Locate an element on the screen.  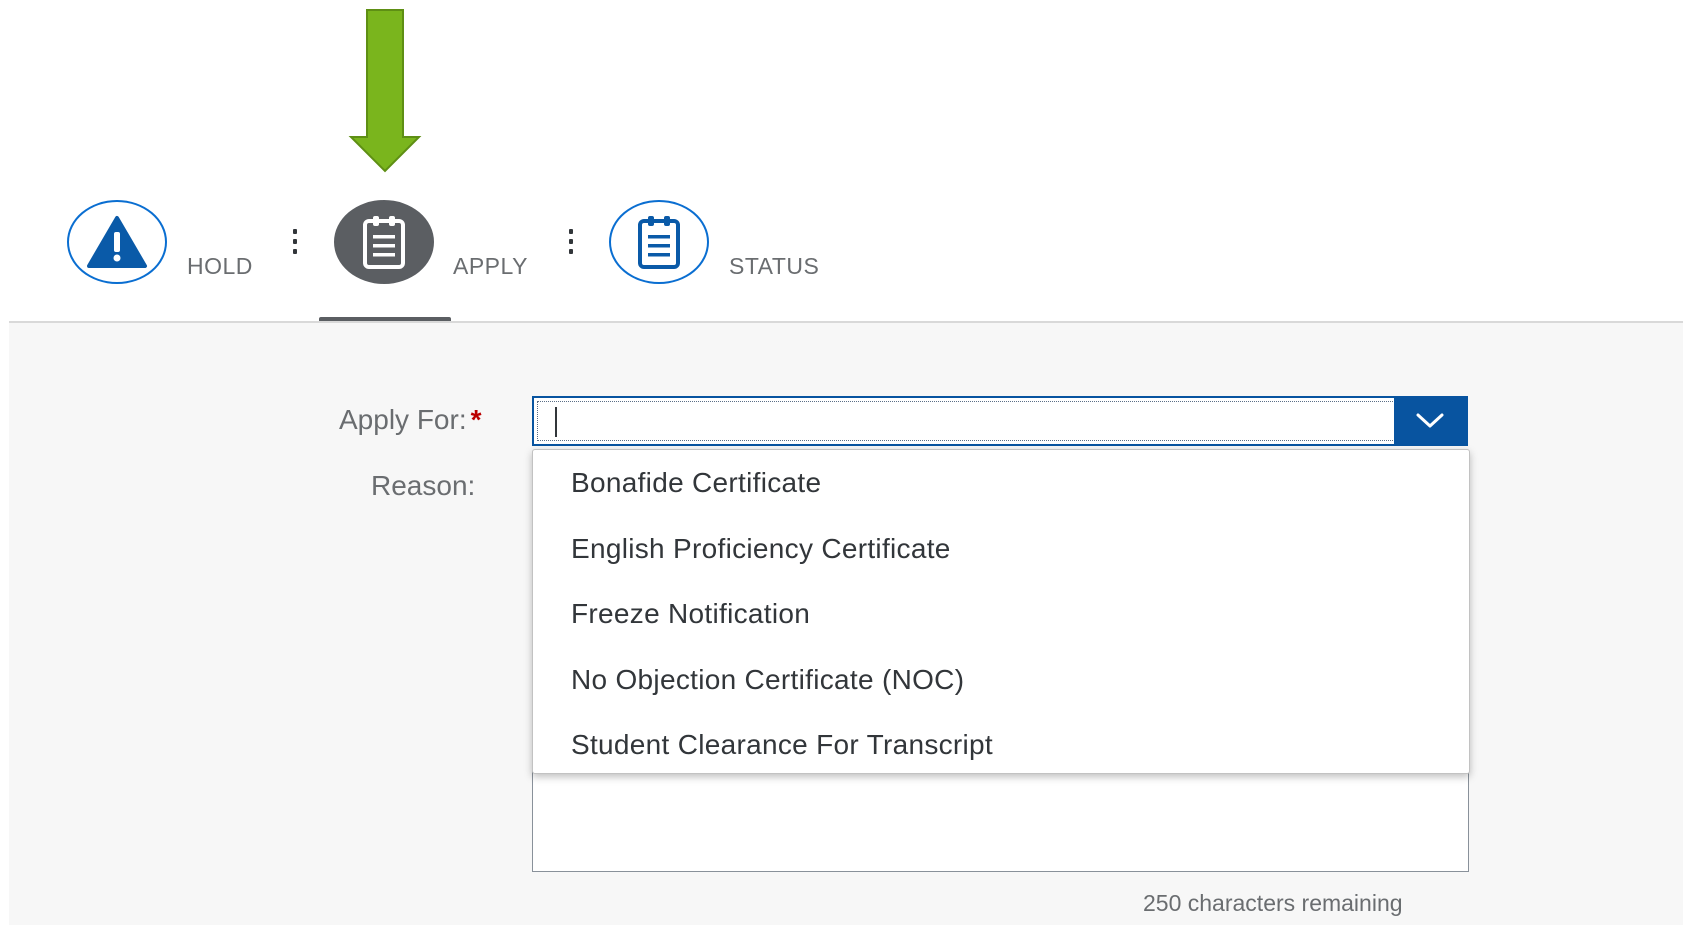
tab-apply-label: APPLY is located at coordinates (490, 266).